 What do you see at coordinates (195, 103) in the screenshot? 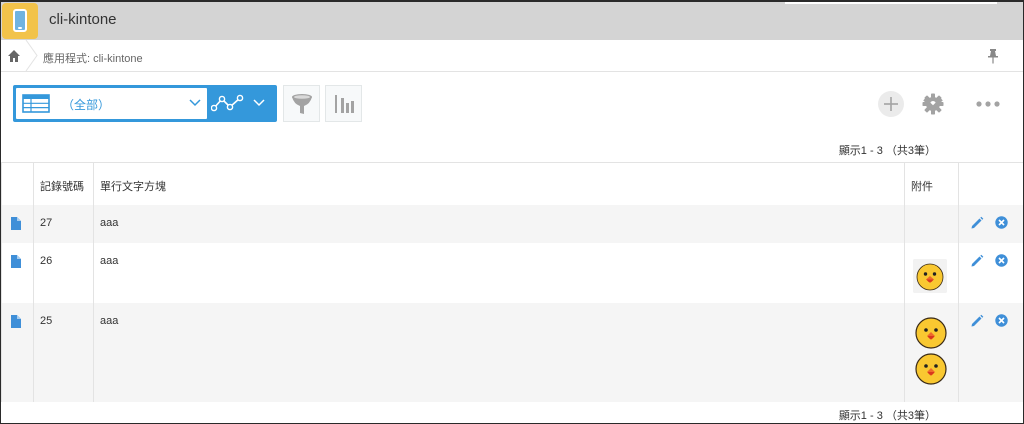
I see `chevron-down-icon` at bounding box center [195, 103].